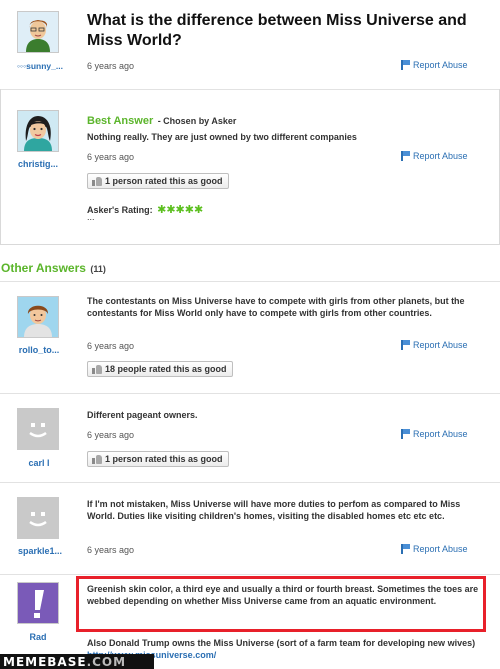 The image size is (500, 669). I want to click on rated-good-button: 18 people rated this as good, so click(160, 369).